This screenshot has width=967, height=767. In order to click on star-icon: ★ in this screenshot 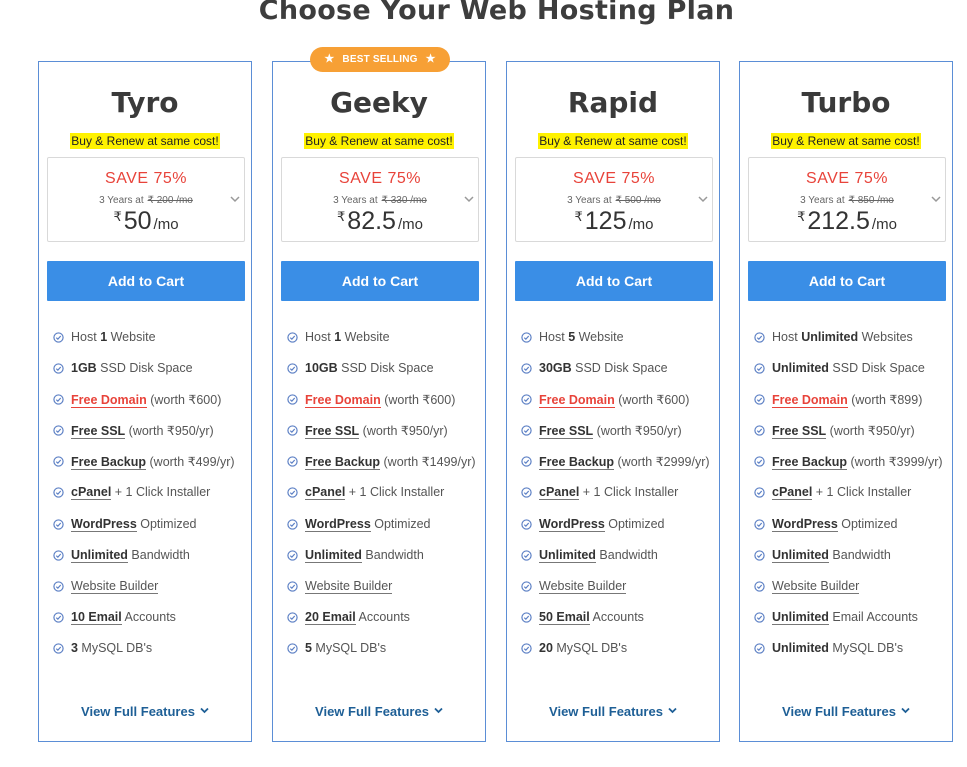, I will do `click(430, 59)`.